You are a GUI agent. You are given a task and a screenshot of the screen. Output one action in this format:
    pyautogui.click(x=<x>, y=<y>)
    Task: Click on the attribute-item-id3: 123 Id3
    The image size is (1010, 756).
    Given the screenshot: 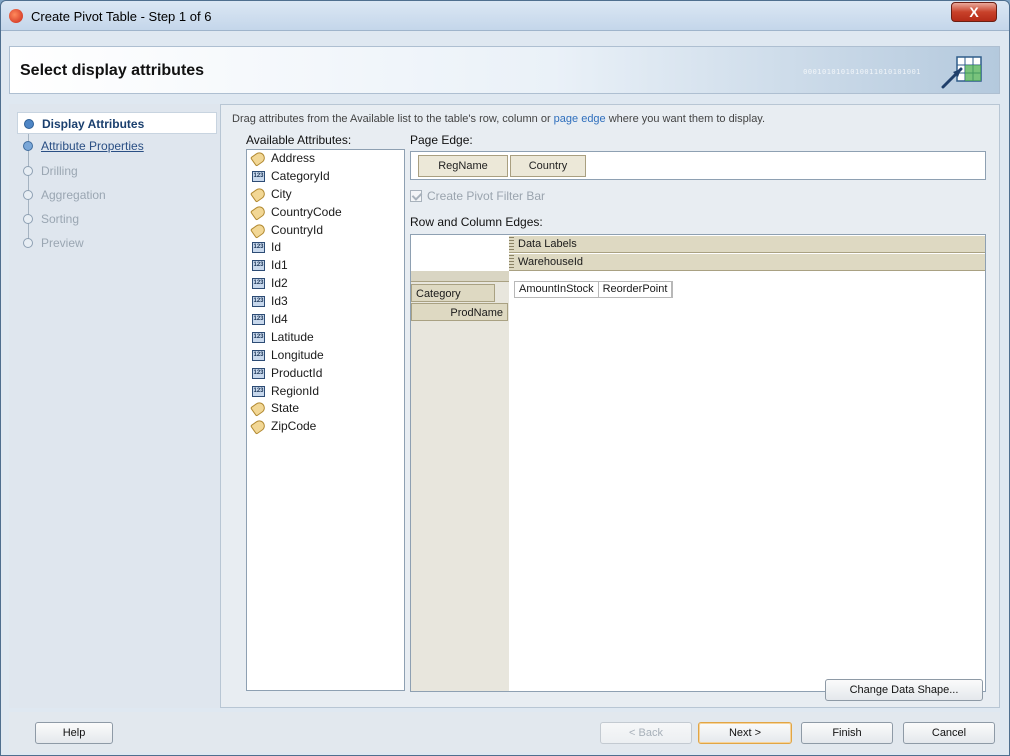 What is the action you would take?
    pyautogui.click(x=325, y=302)
    